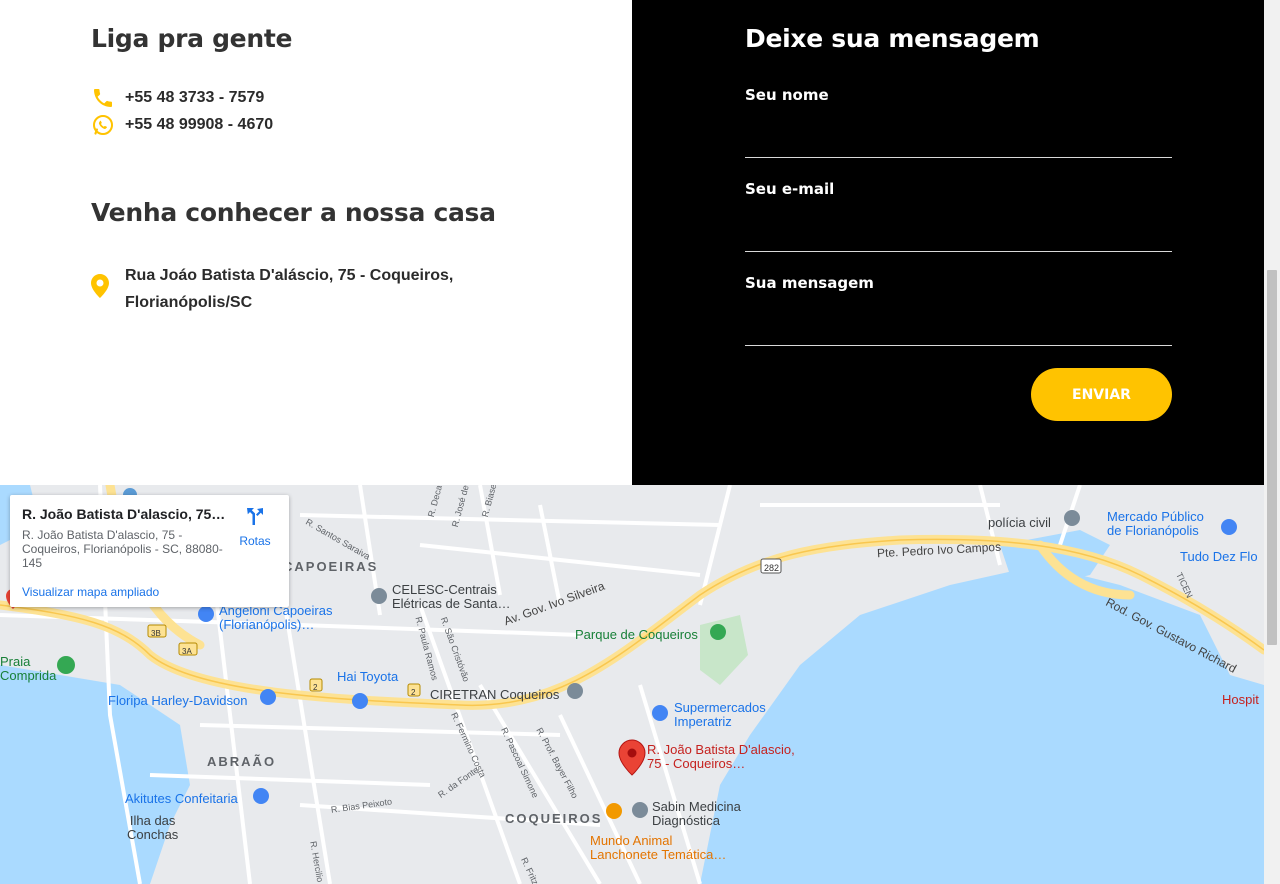 The image size is (1280, 884). I want to click on phone-icon, so click(103, 98).